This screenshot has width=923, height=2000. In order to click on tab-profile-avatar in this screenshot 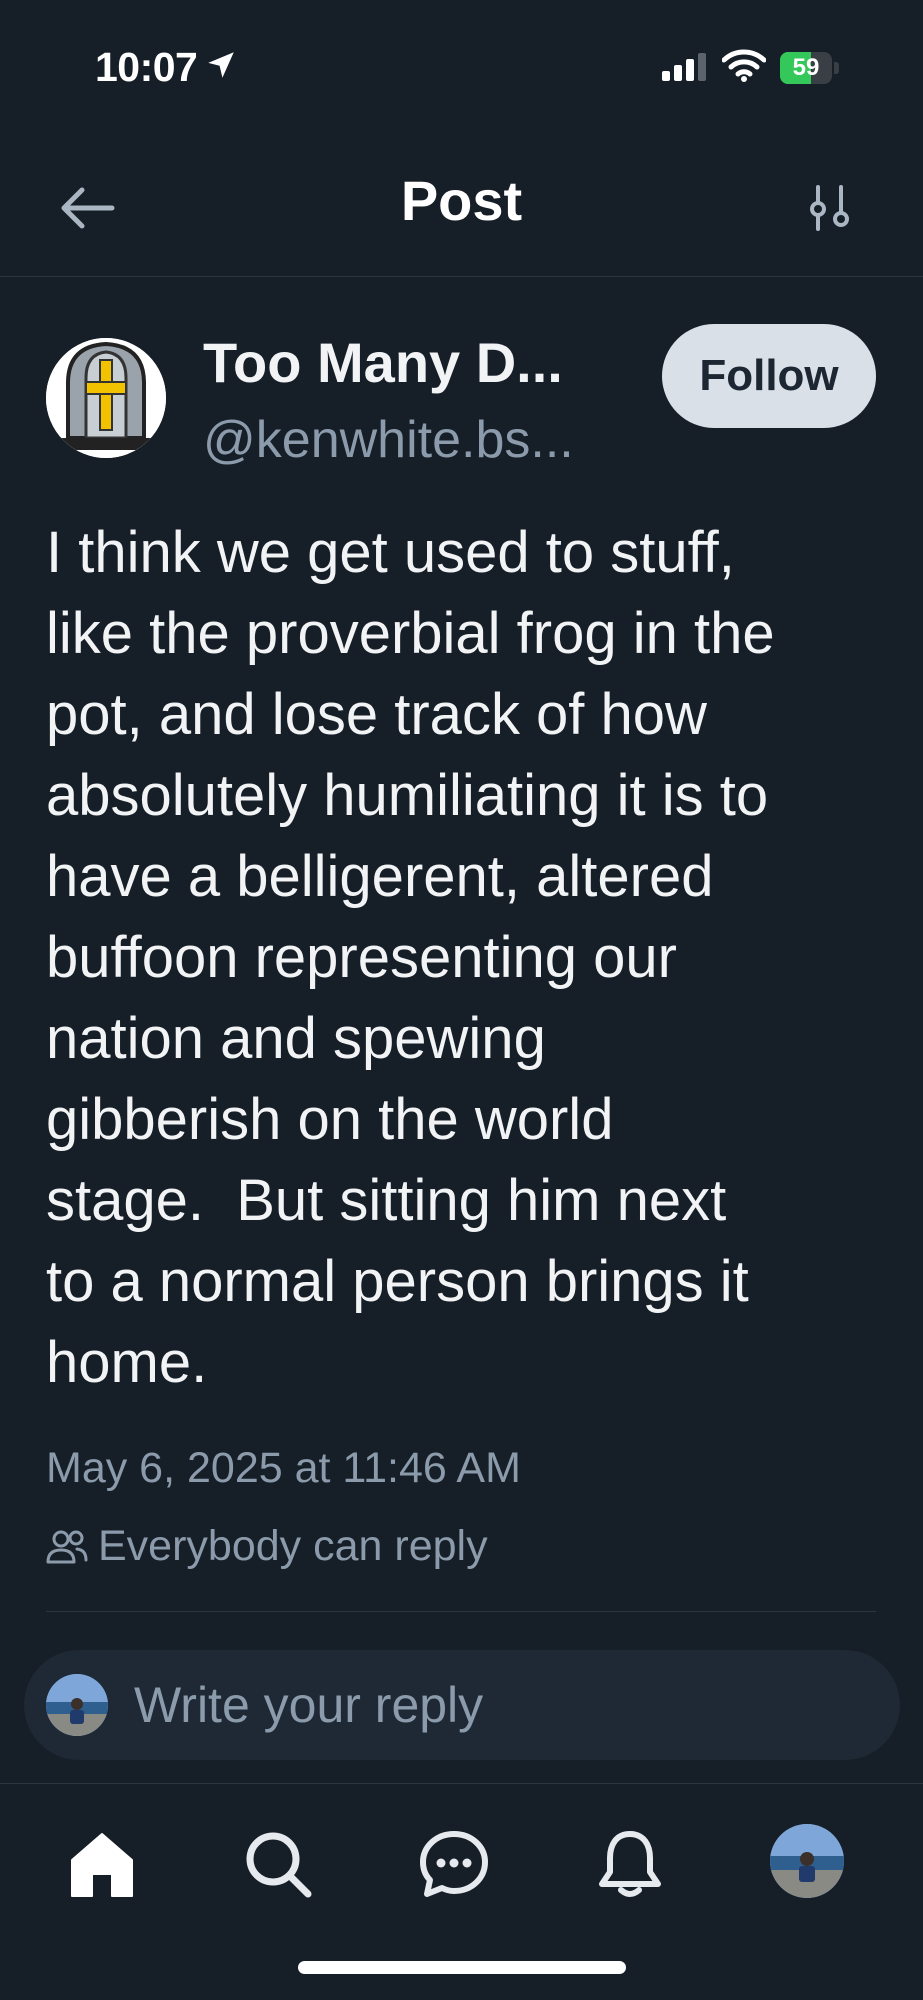, I will do `click(807, 1861)`.